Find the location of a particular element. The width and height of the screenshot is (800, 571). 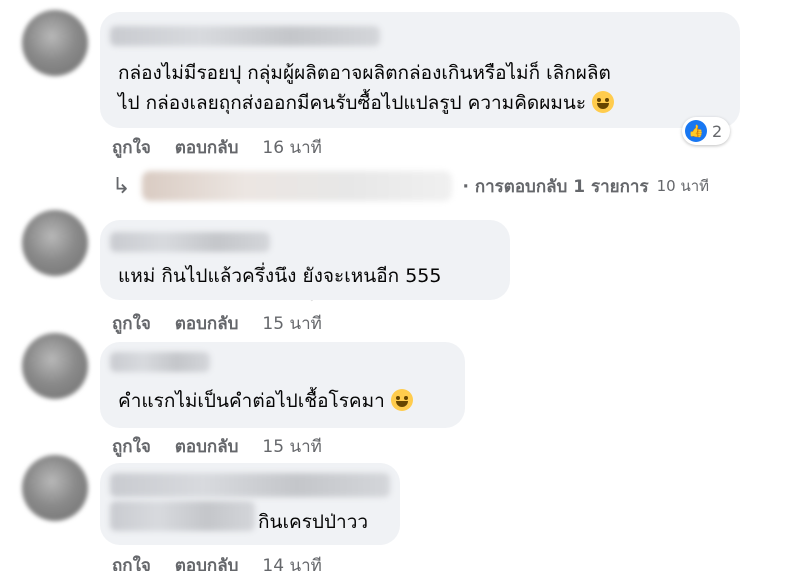

comment-timestamp: 14 นาที is located at coordinates (291, 563).